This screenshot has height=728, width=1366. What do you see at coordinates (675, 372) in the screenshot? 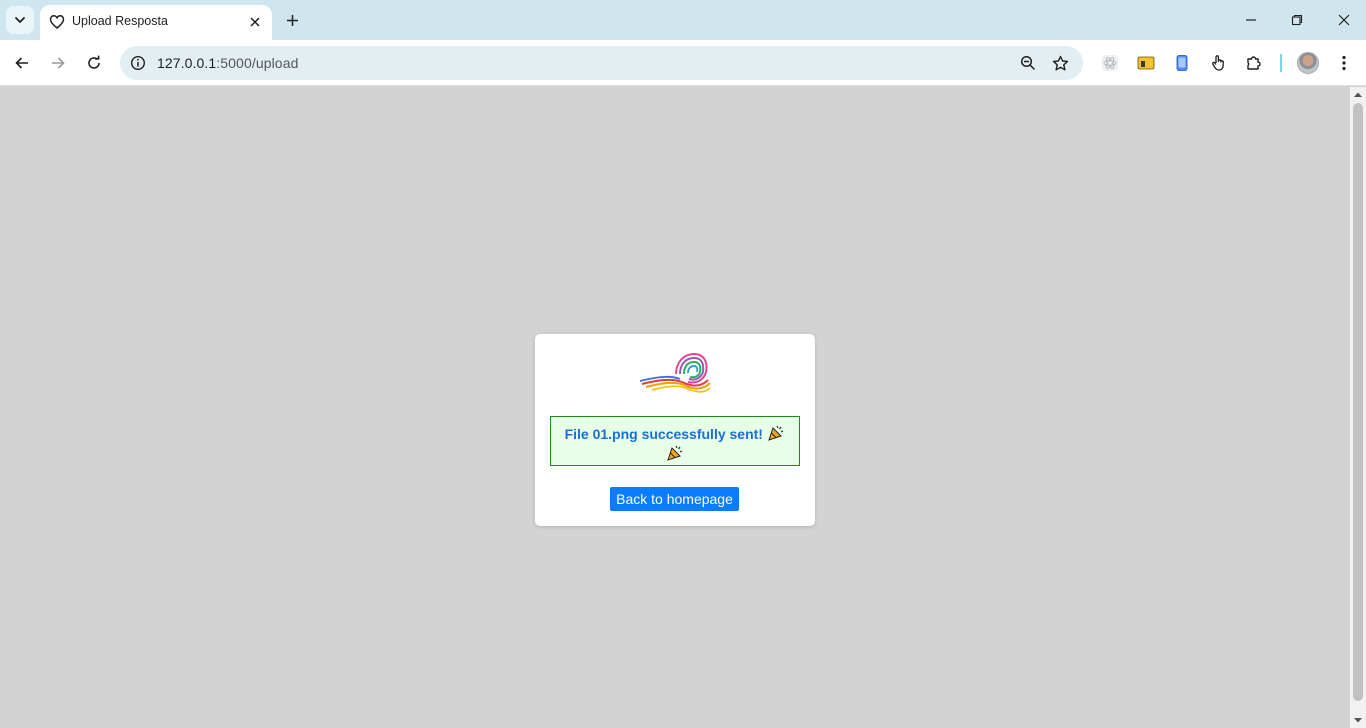
I see `rainbow-wave-logo` at bounding box center [675, 372].